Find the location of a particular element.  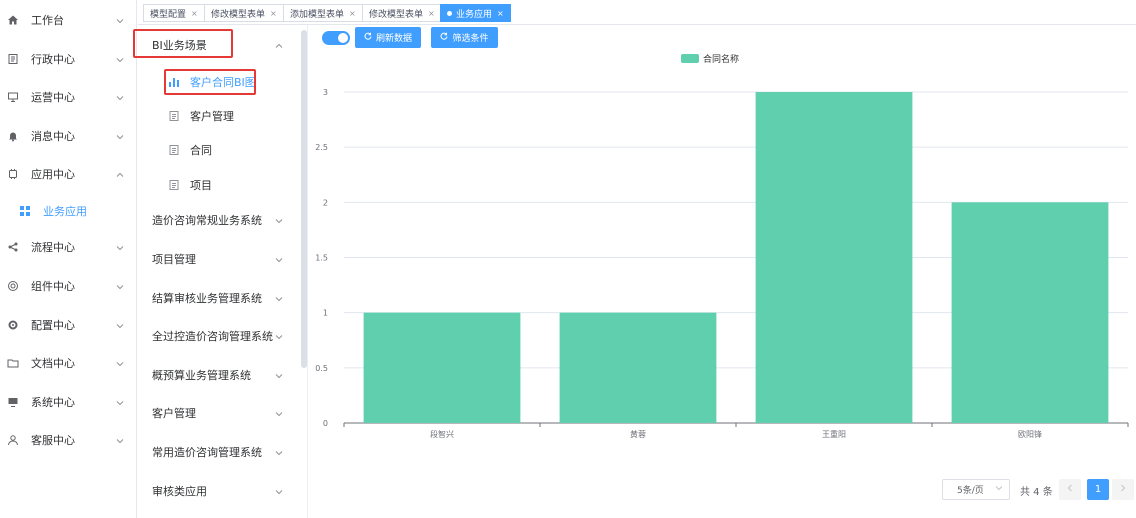

sidebar-item-system: 系统中心 is located at coordinates (68, 402).